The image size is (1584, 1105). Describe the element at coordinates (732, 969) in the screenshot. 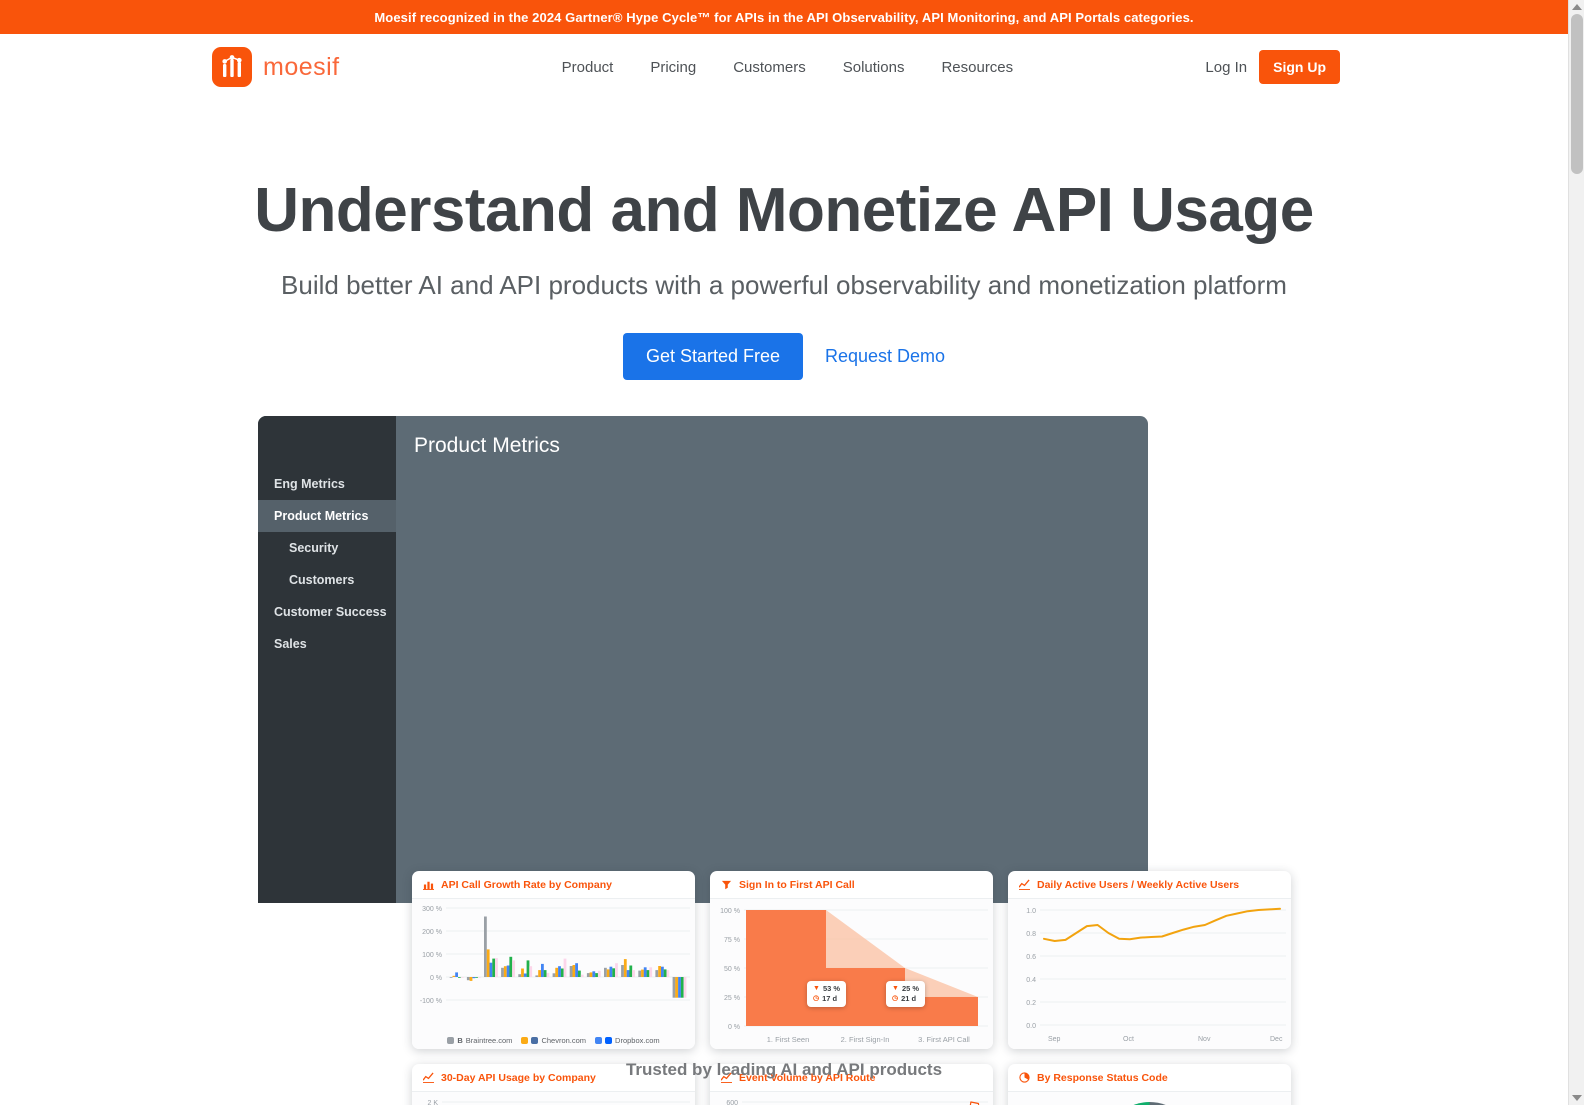

I see `y-tick: 50 %` at that location.